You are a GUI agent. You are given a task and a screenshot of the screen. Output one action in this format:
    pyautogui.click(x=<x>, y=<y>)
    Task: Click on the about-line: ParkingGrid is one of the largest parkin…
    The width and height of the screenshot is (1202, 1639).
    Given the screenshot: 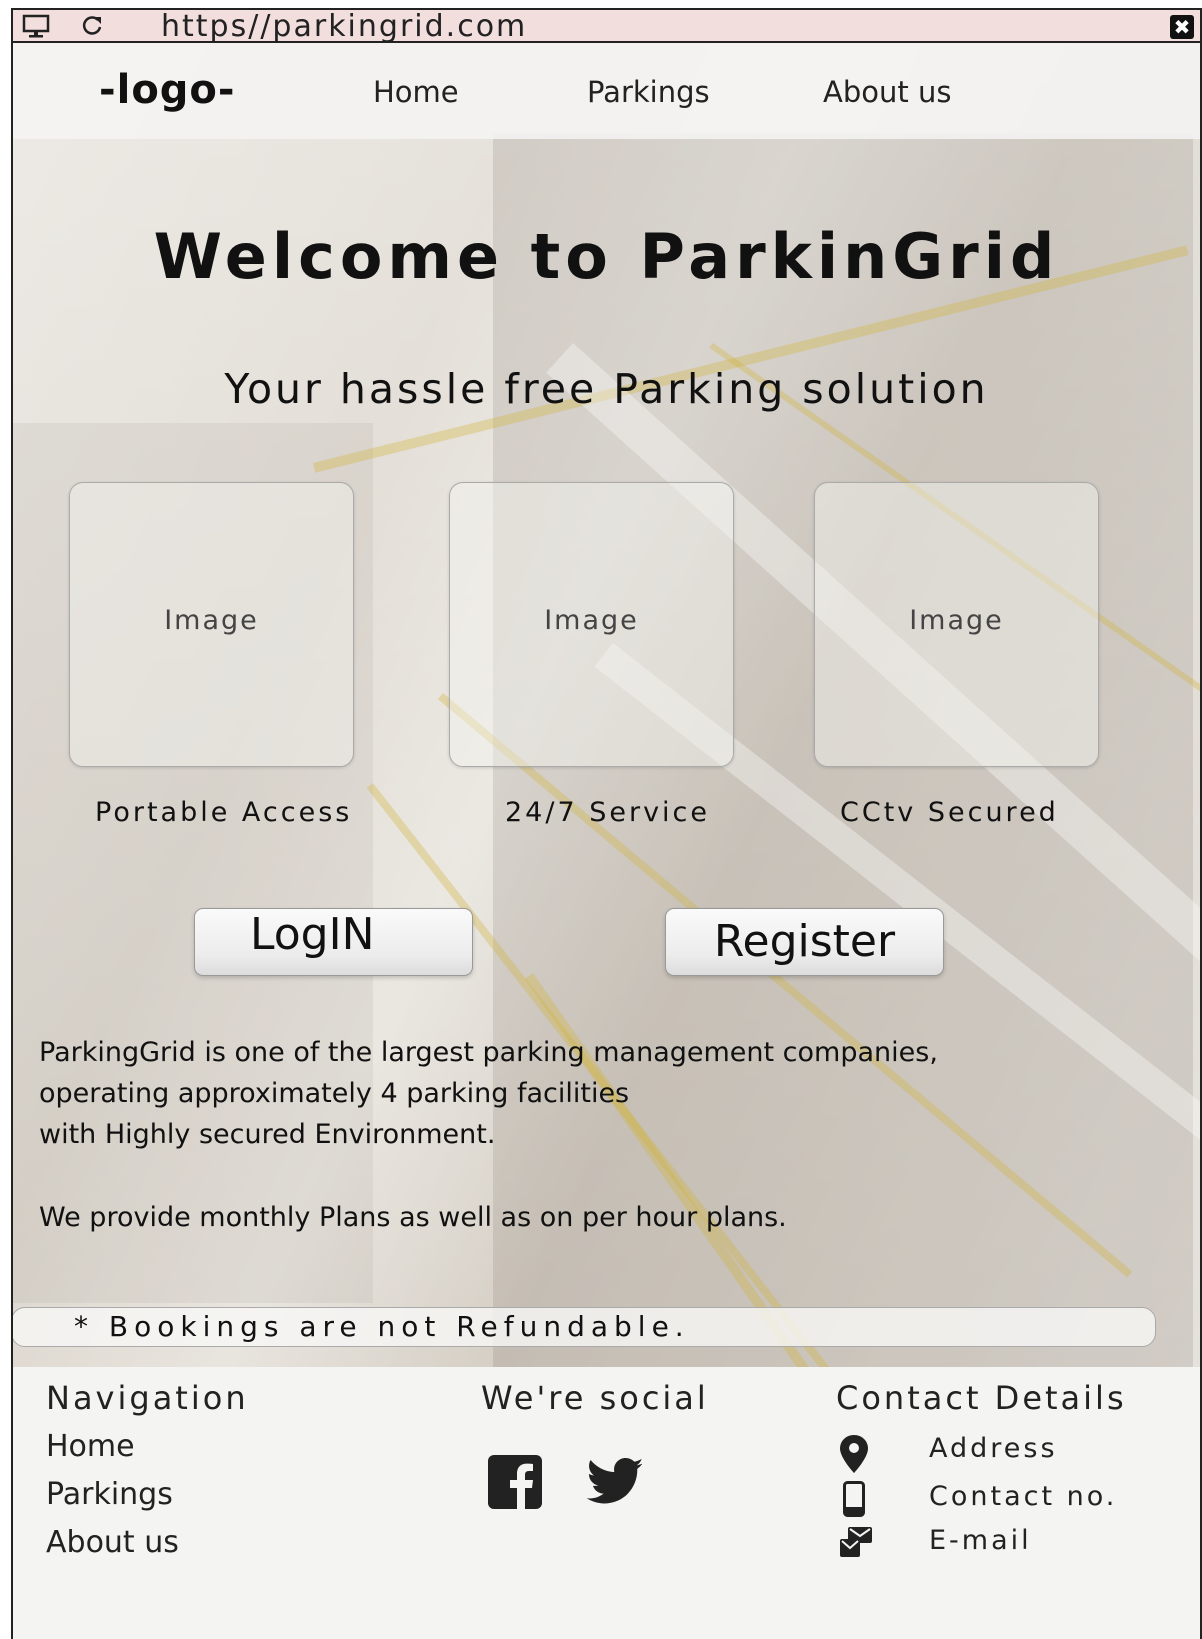 What is the action you would take?
    pyautogui.click(x=488, y=1052)
    